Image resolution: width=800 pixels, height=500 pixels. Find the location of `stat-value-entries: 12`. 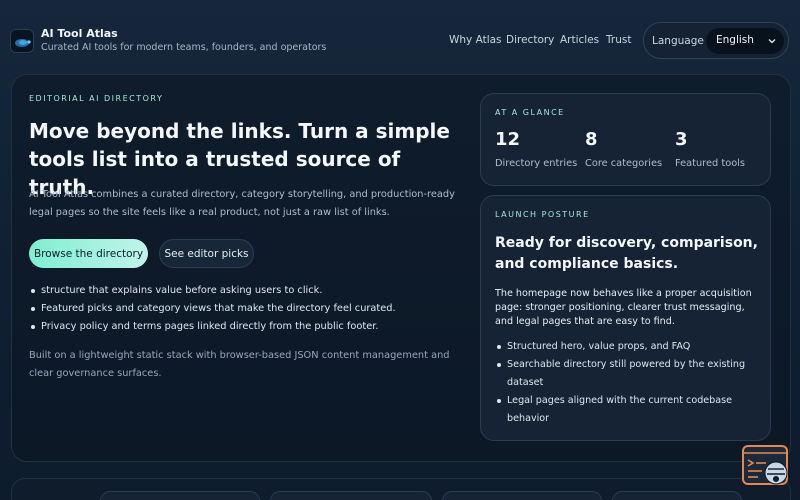

stat-value-entries: 12 is located at coordinates (508, 139).